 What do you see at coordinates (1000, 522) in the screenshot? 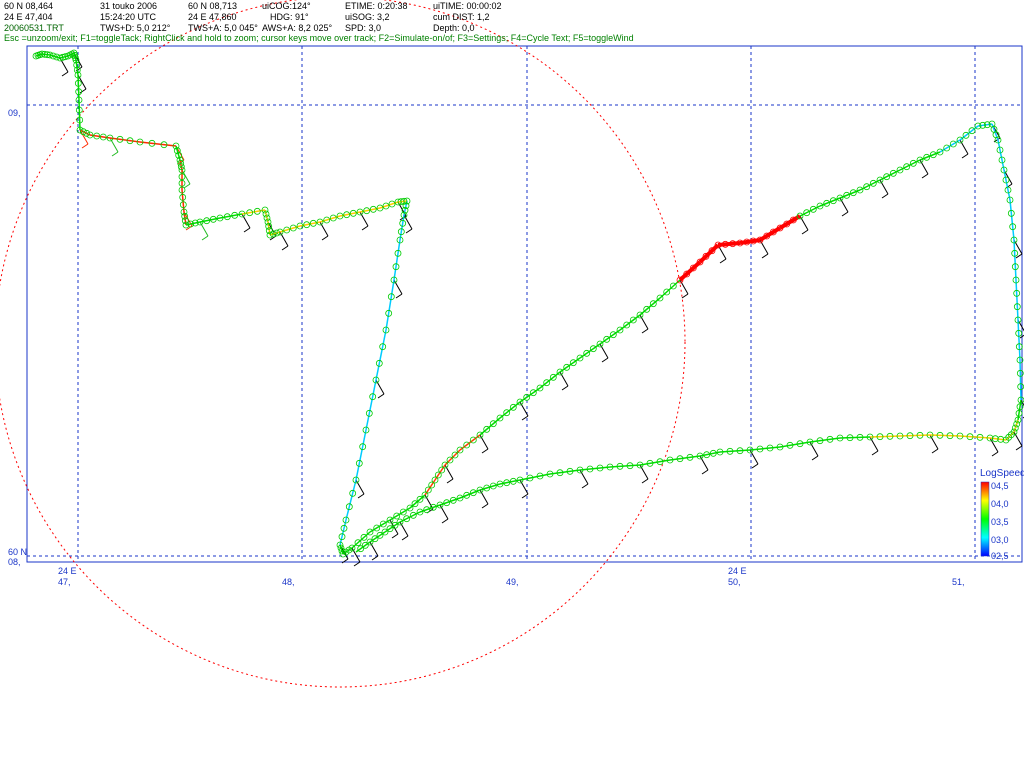
I see `legend-tick: 03,5` at bounding box center [1000, 522].